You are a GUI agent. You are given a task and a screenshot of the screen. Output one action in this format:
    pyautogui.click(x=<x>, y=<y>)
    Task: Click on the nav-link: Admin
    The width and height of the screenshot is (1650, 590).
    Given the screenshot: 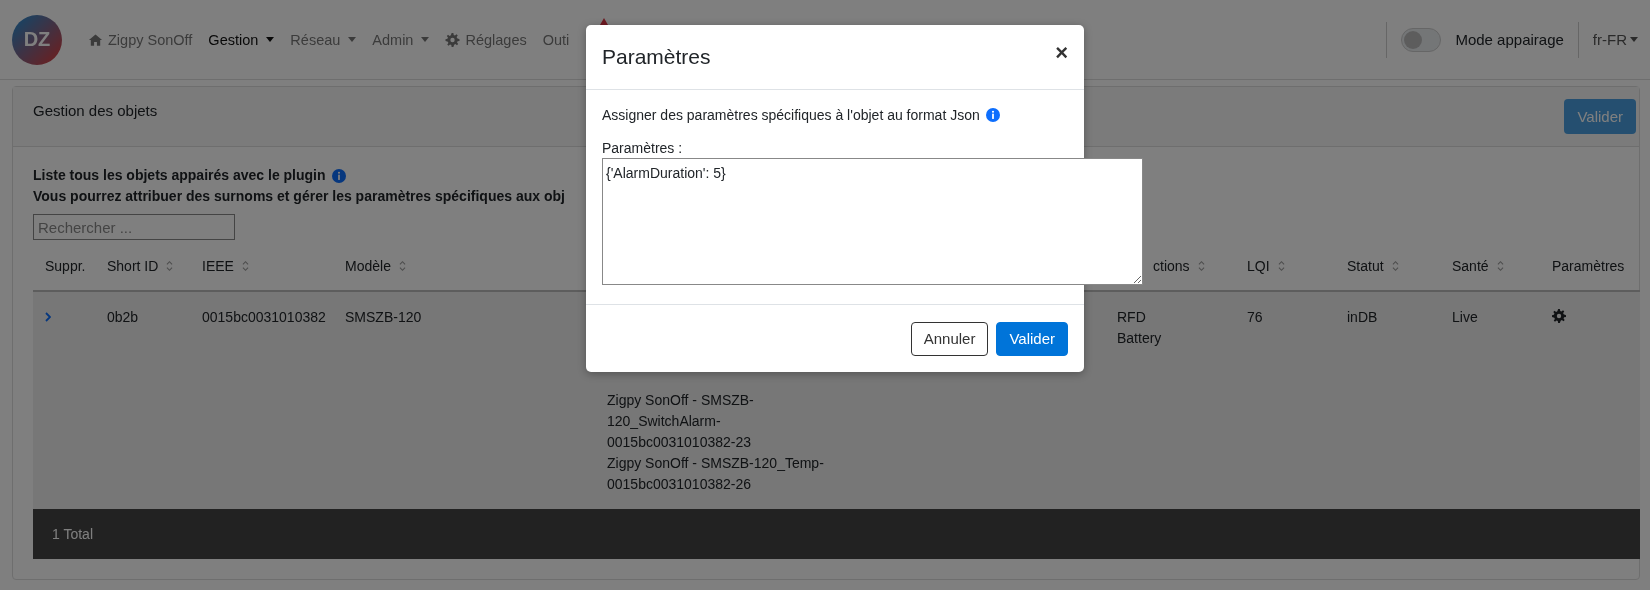 What is the action you would take?
    pyautogui.click(x=401, y=39)
    